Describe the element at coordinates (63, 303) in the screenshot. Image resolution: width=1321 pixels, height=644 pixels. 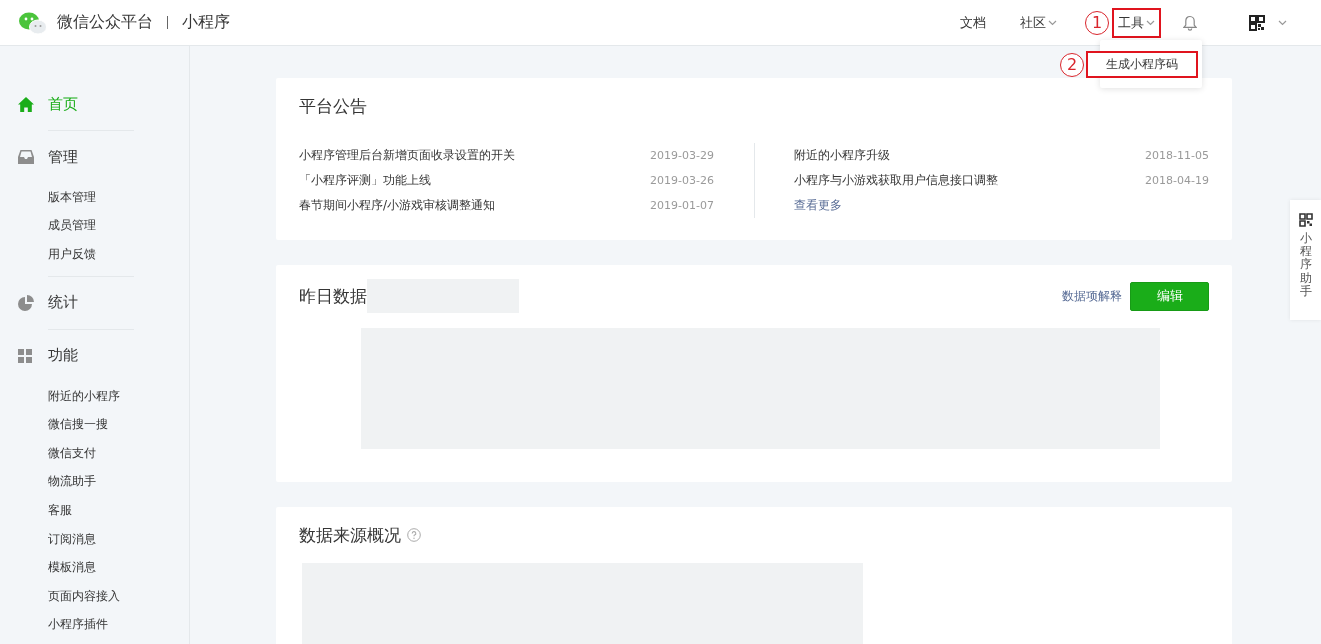
I see `nav-section: 统计` at that location.